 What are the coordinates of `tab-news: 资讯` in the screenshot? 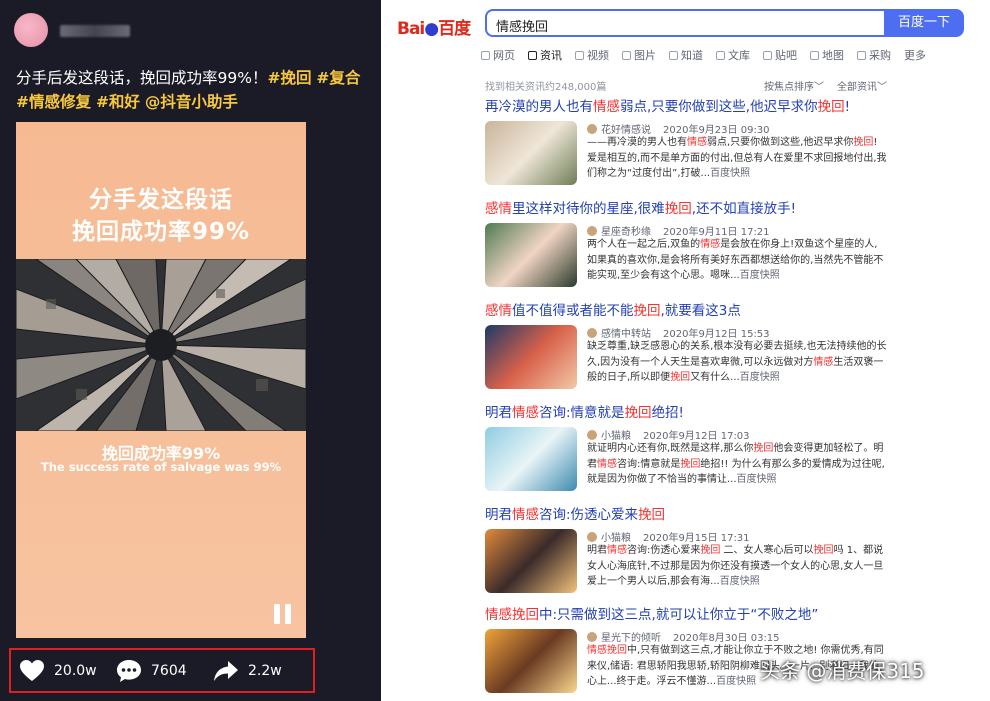 It's located at (545, 55).